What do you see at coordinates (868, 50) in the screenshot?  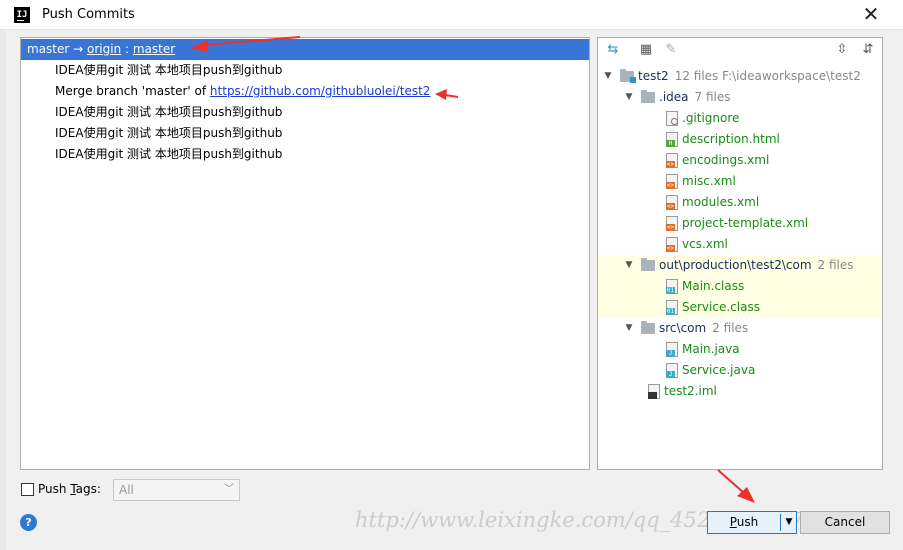 I see `collapse-all-icon: ⇵` at bounding box center [868, 50].